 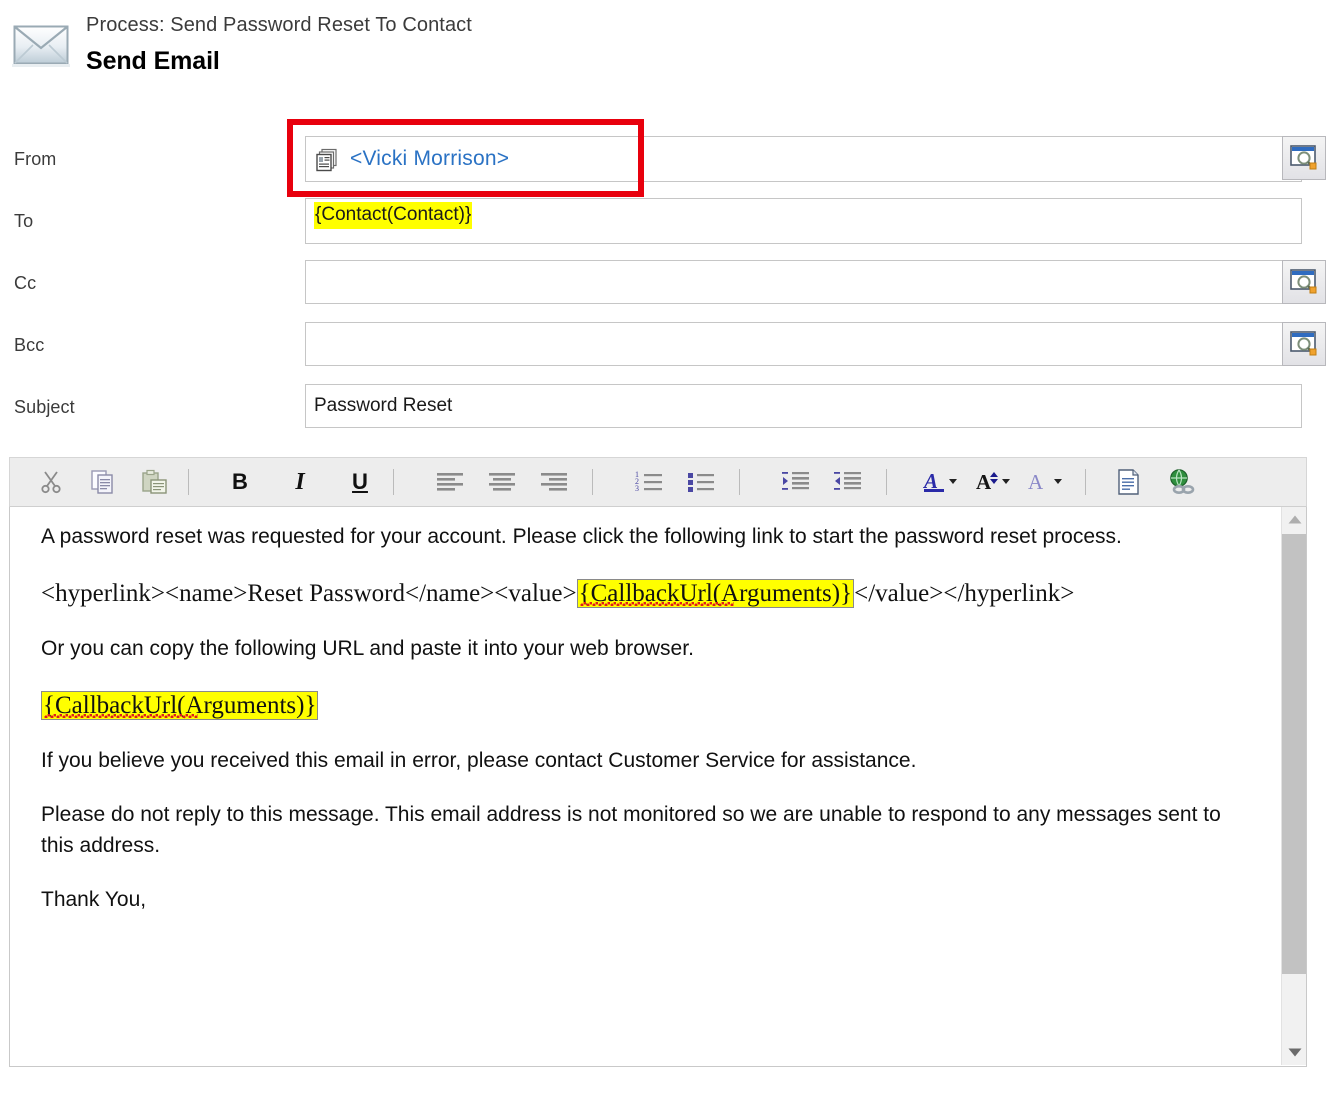 What do you see at coordinates (715, 593) in the screenshot?
I see `callback-url-token-1: {CallbackUrl(Arguments)}` at bounding box center [715, 593].